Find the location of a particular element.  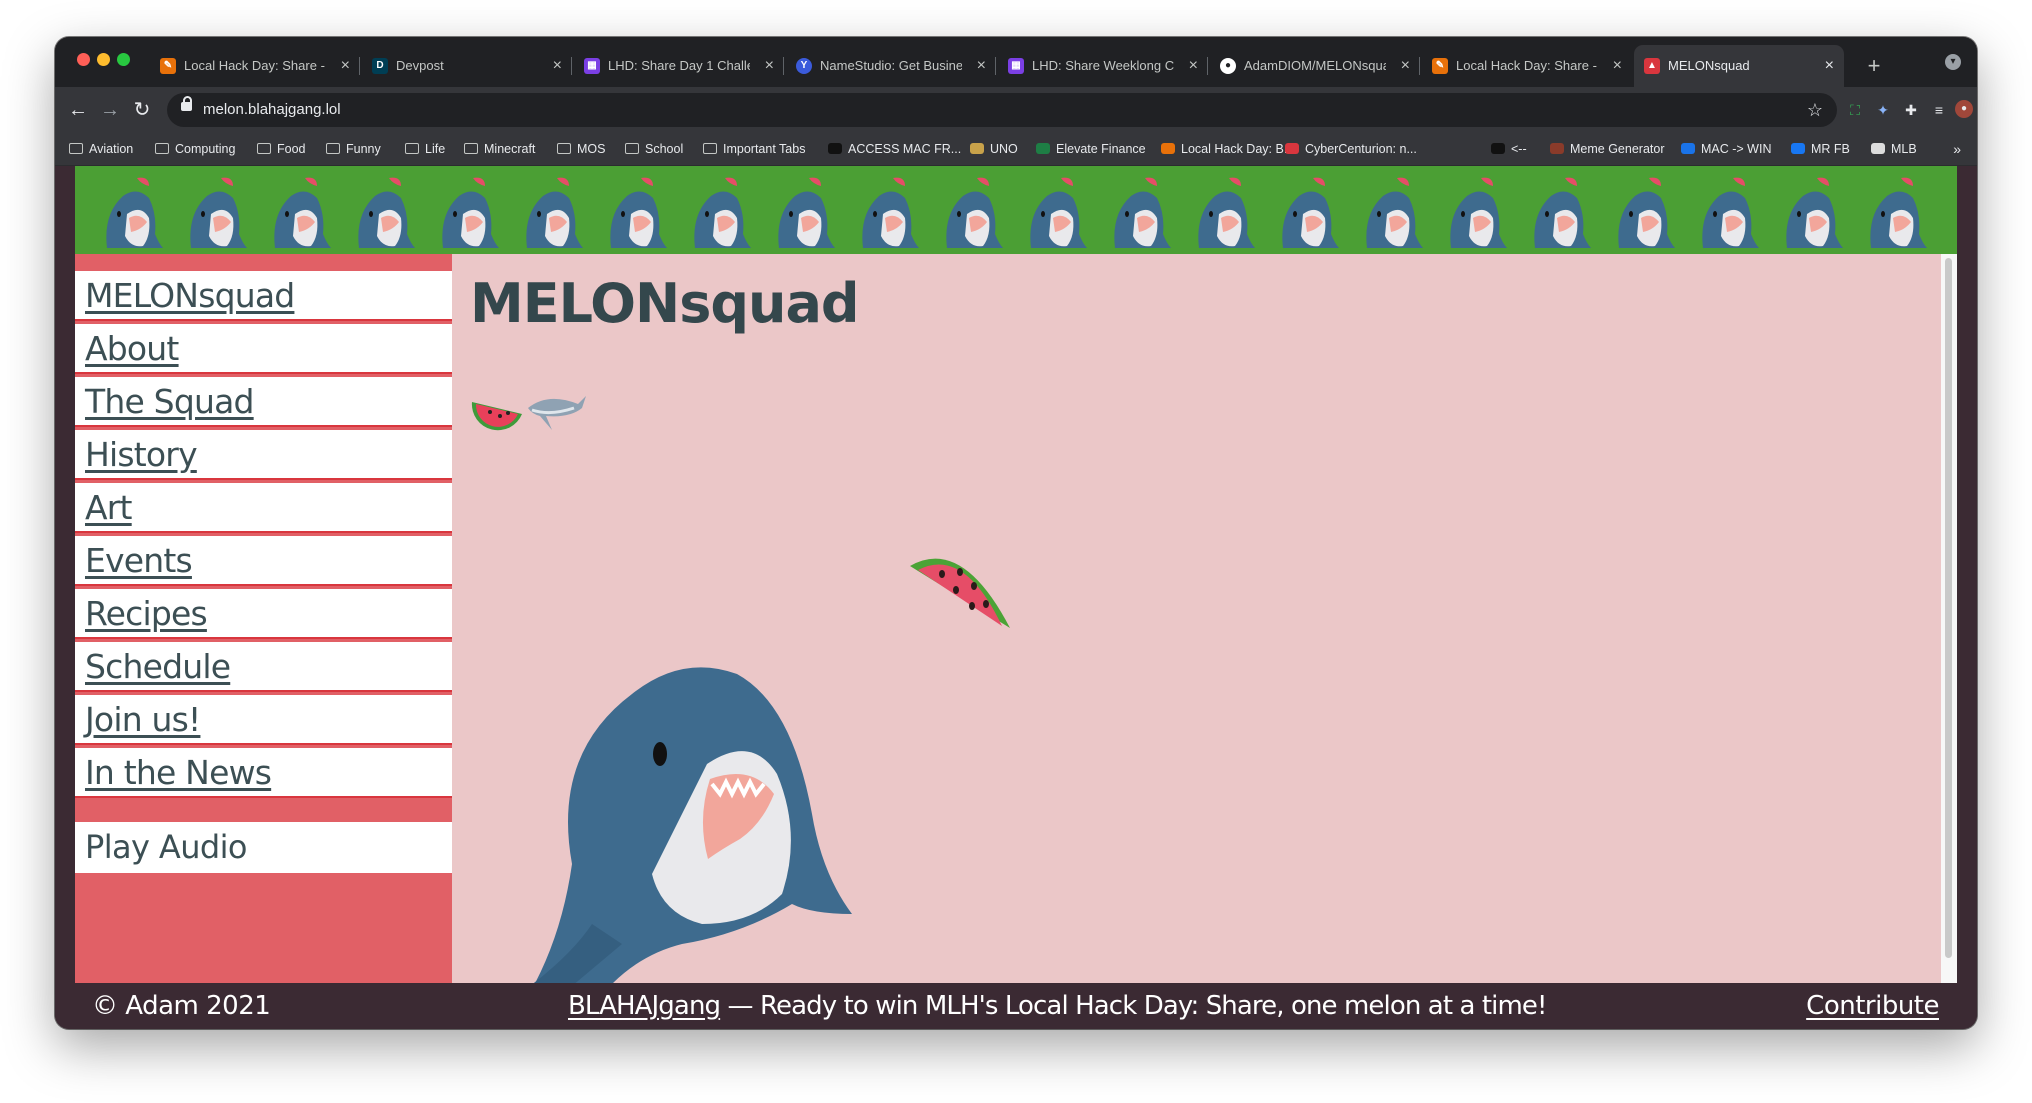

browser-tab: ● AdamDIOM/MELONsquad × is located at coordinates (1315, 66).